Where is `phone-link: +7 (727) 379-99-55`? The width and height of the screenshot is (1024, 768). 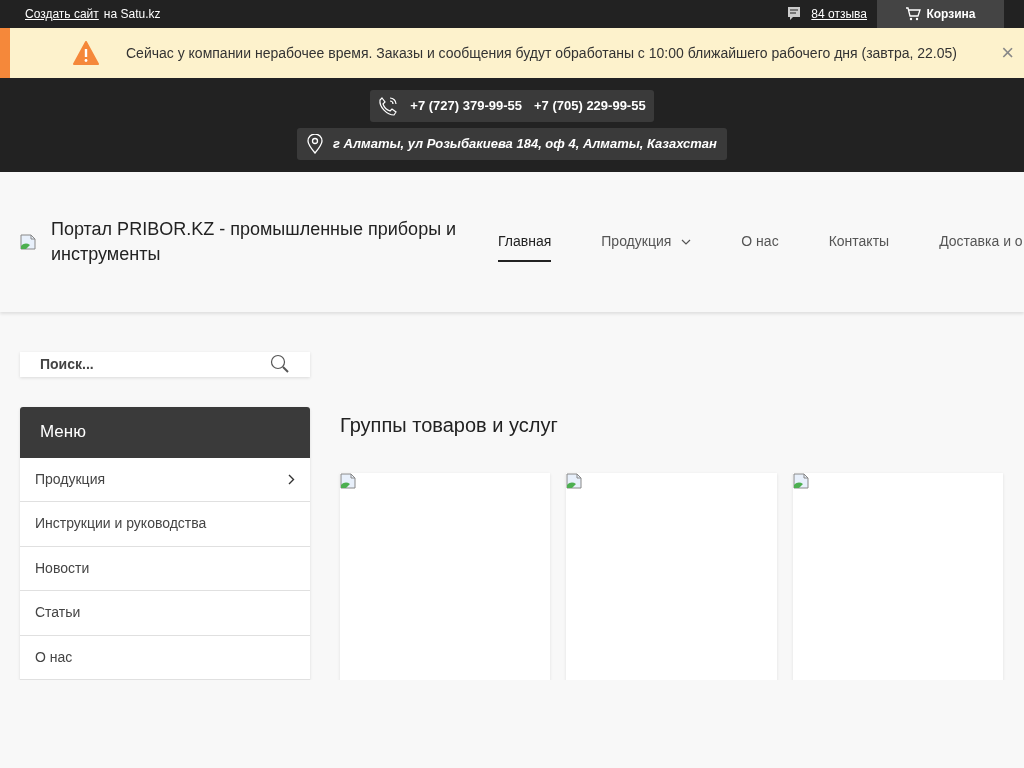 phone-link: +7 (727) 379-99-55 is located at coordinates (466, 106).